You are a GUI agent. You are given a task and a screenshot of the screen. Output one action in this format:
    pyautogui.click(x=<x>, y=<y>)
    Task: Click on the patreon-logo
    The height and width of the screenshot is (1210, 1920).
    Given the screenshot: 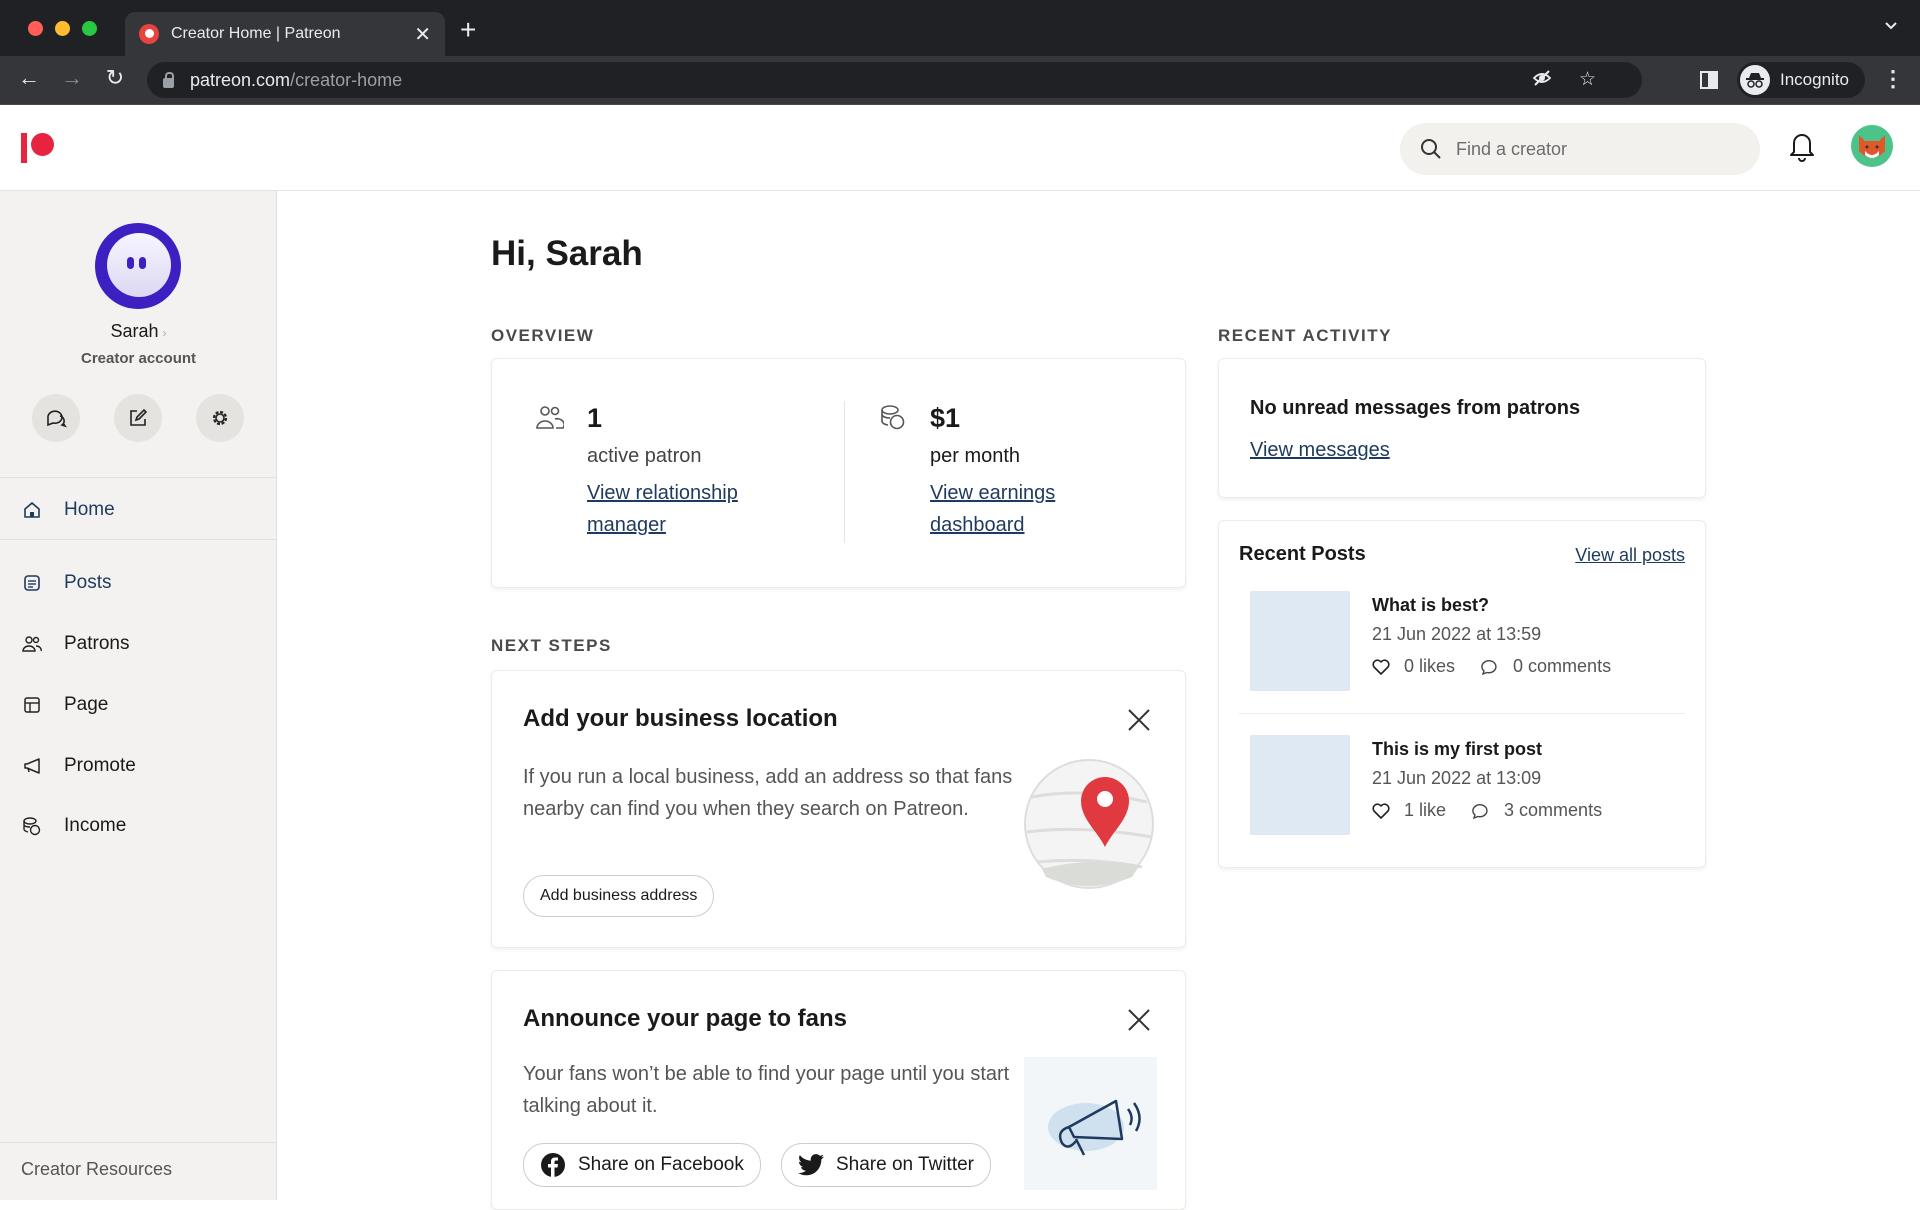 What is the action you would take?
    pyautogui.click(x=39, y=148)
    